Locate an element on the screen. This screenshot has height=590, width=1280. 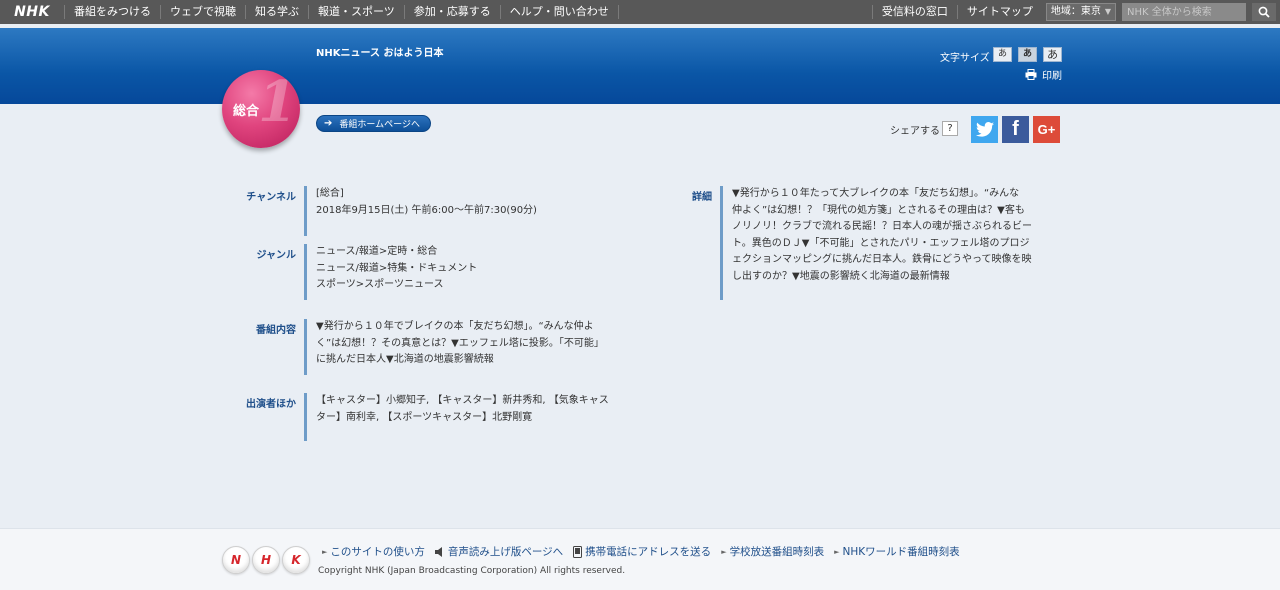
nav-item-news-sports: 報道・スポーツ is located at coordinates (356, 12).